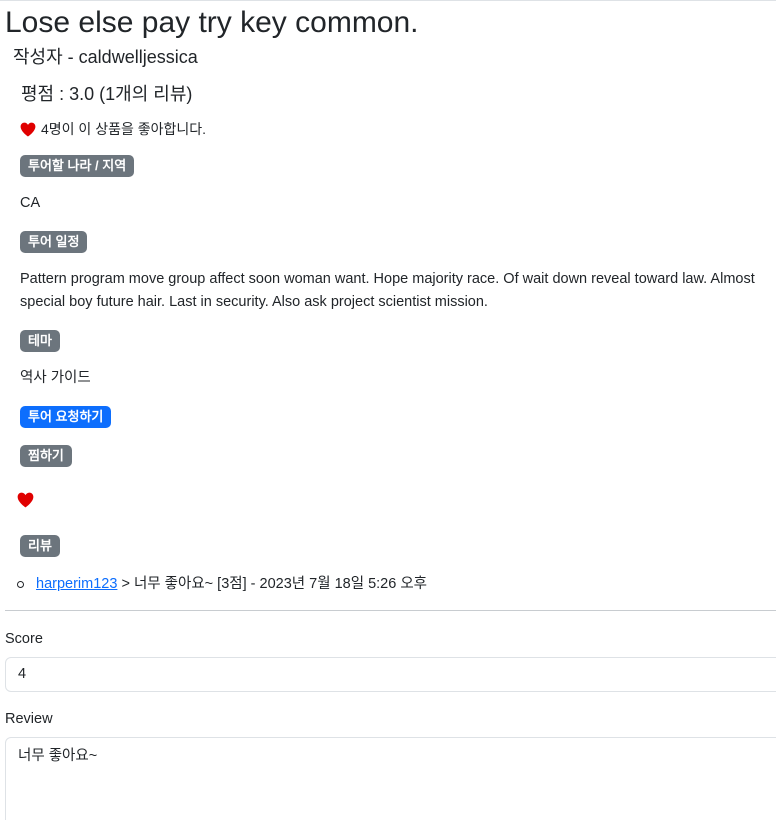 The image size is (776, 820). I want to click on reviews-label-badge: 리뷰, so click(40, 546).